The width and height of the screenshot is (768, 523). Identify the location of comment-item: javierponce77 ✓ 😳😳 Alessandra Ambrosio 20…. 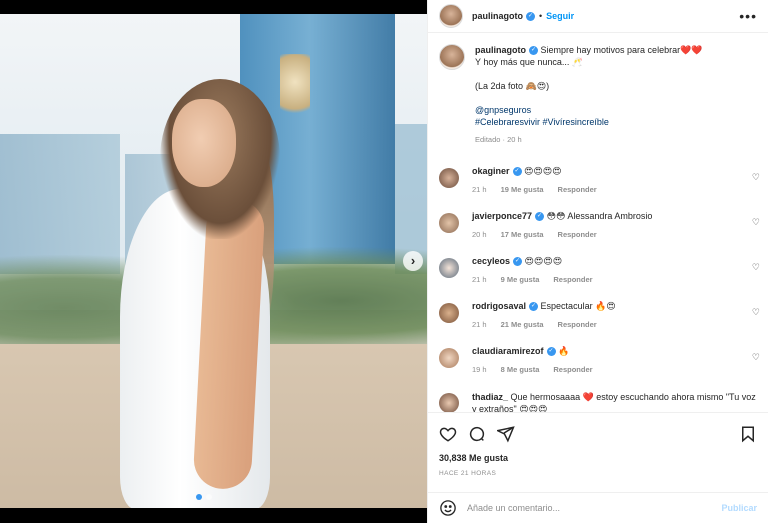
(598, 225).